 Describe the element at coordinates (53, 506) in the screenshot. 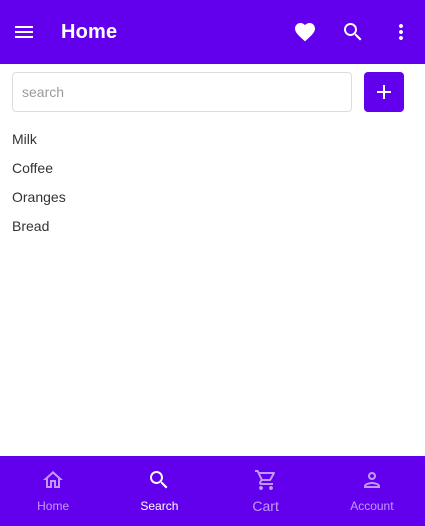

I see `nav-label: Home` at that location.